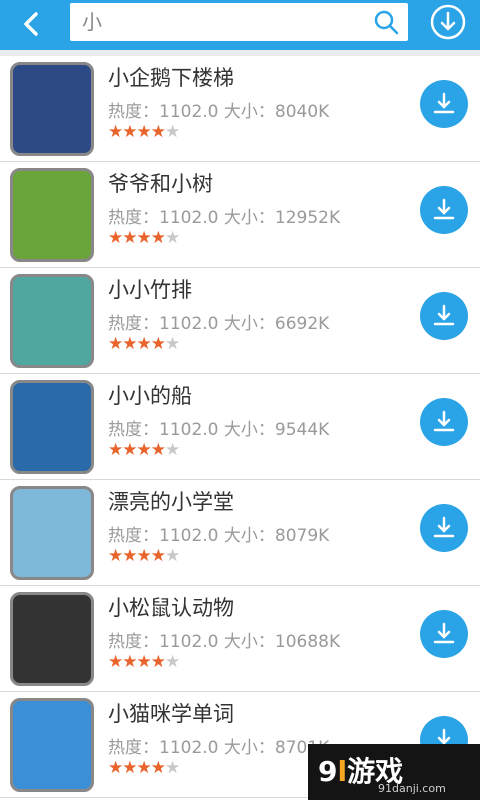  What do you see at coordinates (171, 714) in the screenshot?
I see `app-name: 小猫咪学单词` at bounding box center [171, 714].